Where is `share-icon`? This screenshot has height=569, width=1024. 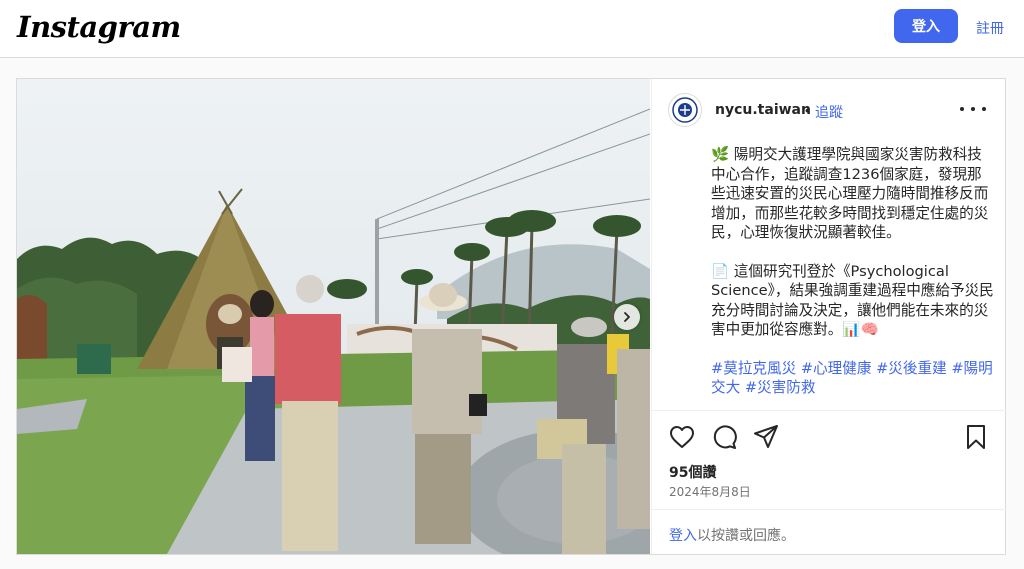
share-icon is located at coordinates (766, 436).